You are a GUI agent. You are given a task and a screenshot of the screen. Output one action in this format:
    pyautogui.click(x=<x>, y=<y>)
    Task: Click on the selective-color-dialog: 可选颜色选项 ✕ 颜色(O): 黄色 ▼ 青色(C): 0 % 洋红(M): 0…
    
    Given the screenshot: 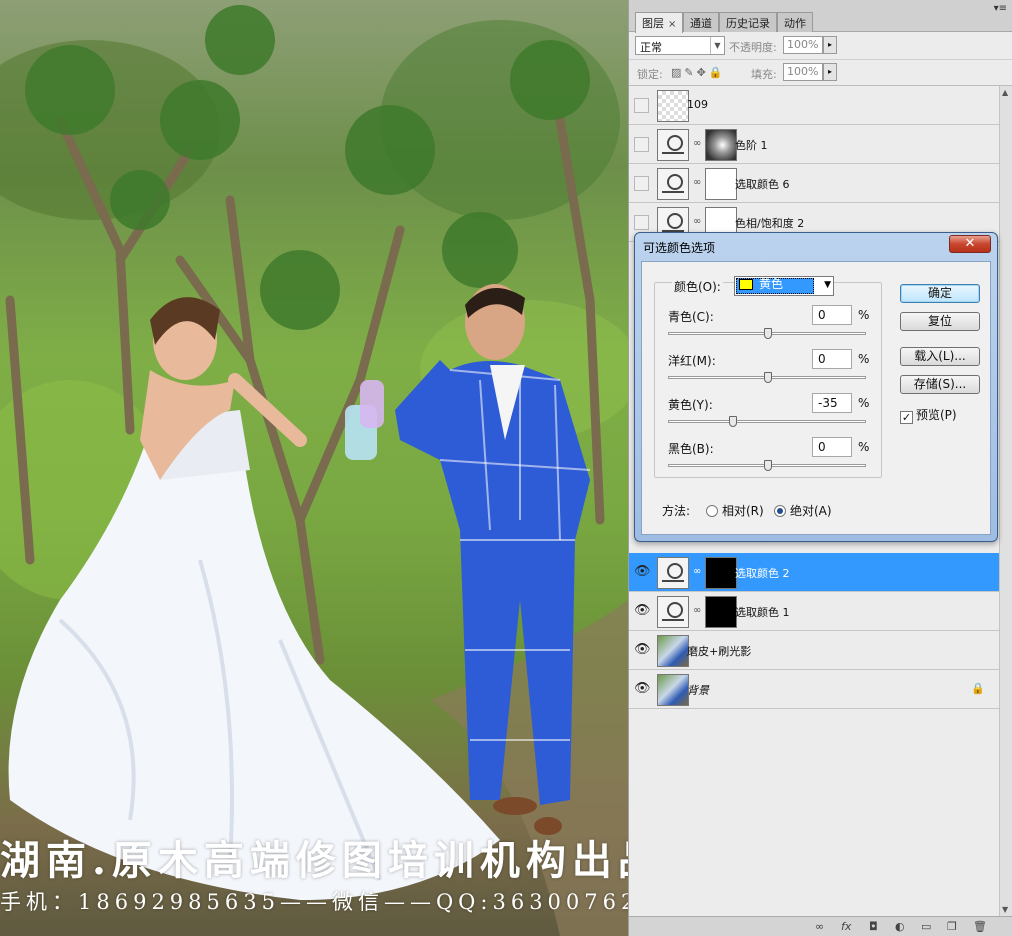 What is the action you would take?
    pyautogui.click(x=816, y=387)
    